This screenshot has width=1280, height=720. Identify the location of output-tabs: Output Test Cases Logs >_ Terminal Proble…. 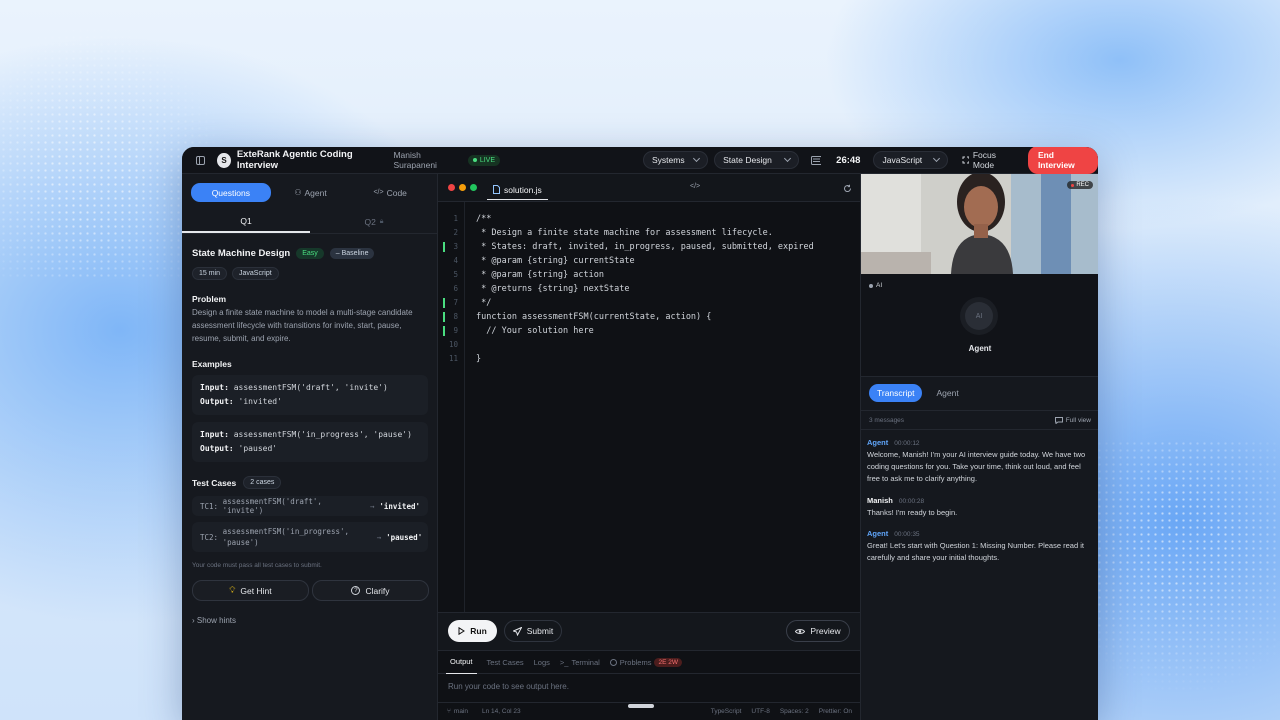
(649, 662).